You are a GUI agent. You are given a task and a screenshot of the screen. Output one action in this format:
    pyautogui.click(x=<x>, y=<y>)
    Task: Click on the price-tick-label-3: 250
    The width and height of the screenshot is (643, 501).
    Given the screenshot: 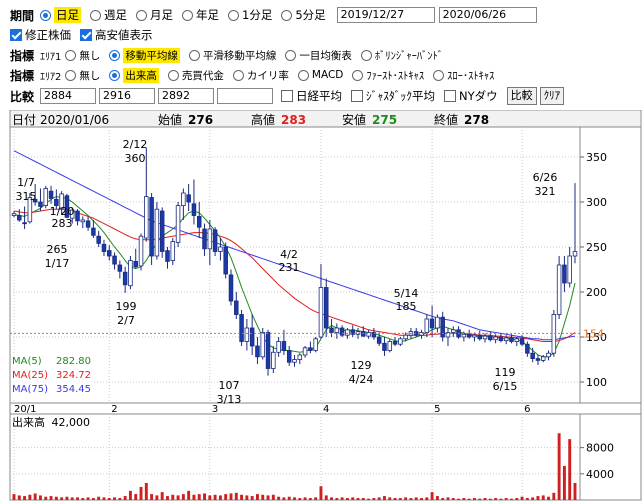 What is the action you would take?
    pyautogui.click(x=596, y=247)
    